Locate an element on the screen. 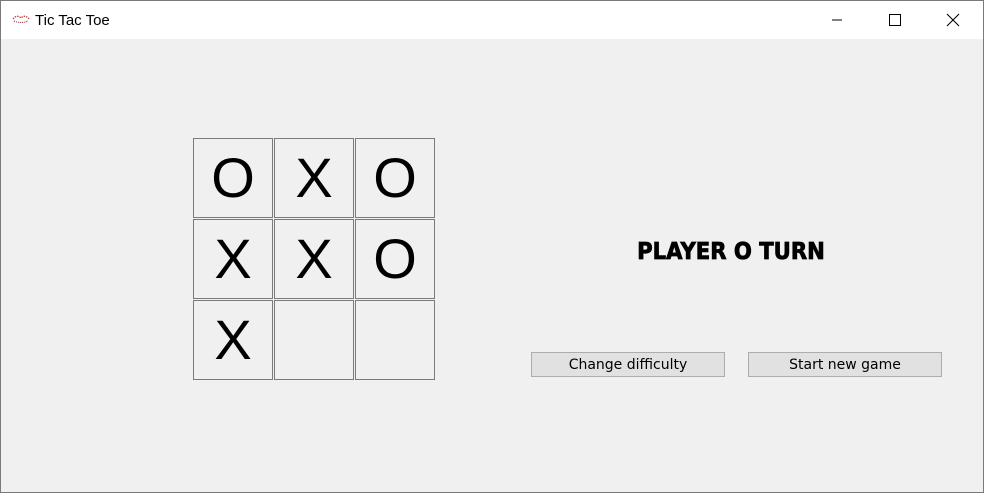 The width and height of the screenshot is (984, 493). game-icon is located at coordinates (21, 19).